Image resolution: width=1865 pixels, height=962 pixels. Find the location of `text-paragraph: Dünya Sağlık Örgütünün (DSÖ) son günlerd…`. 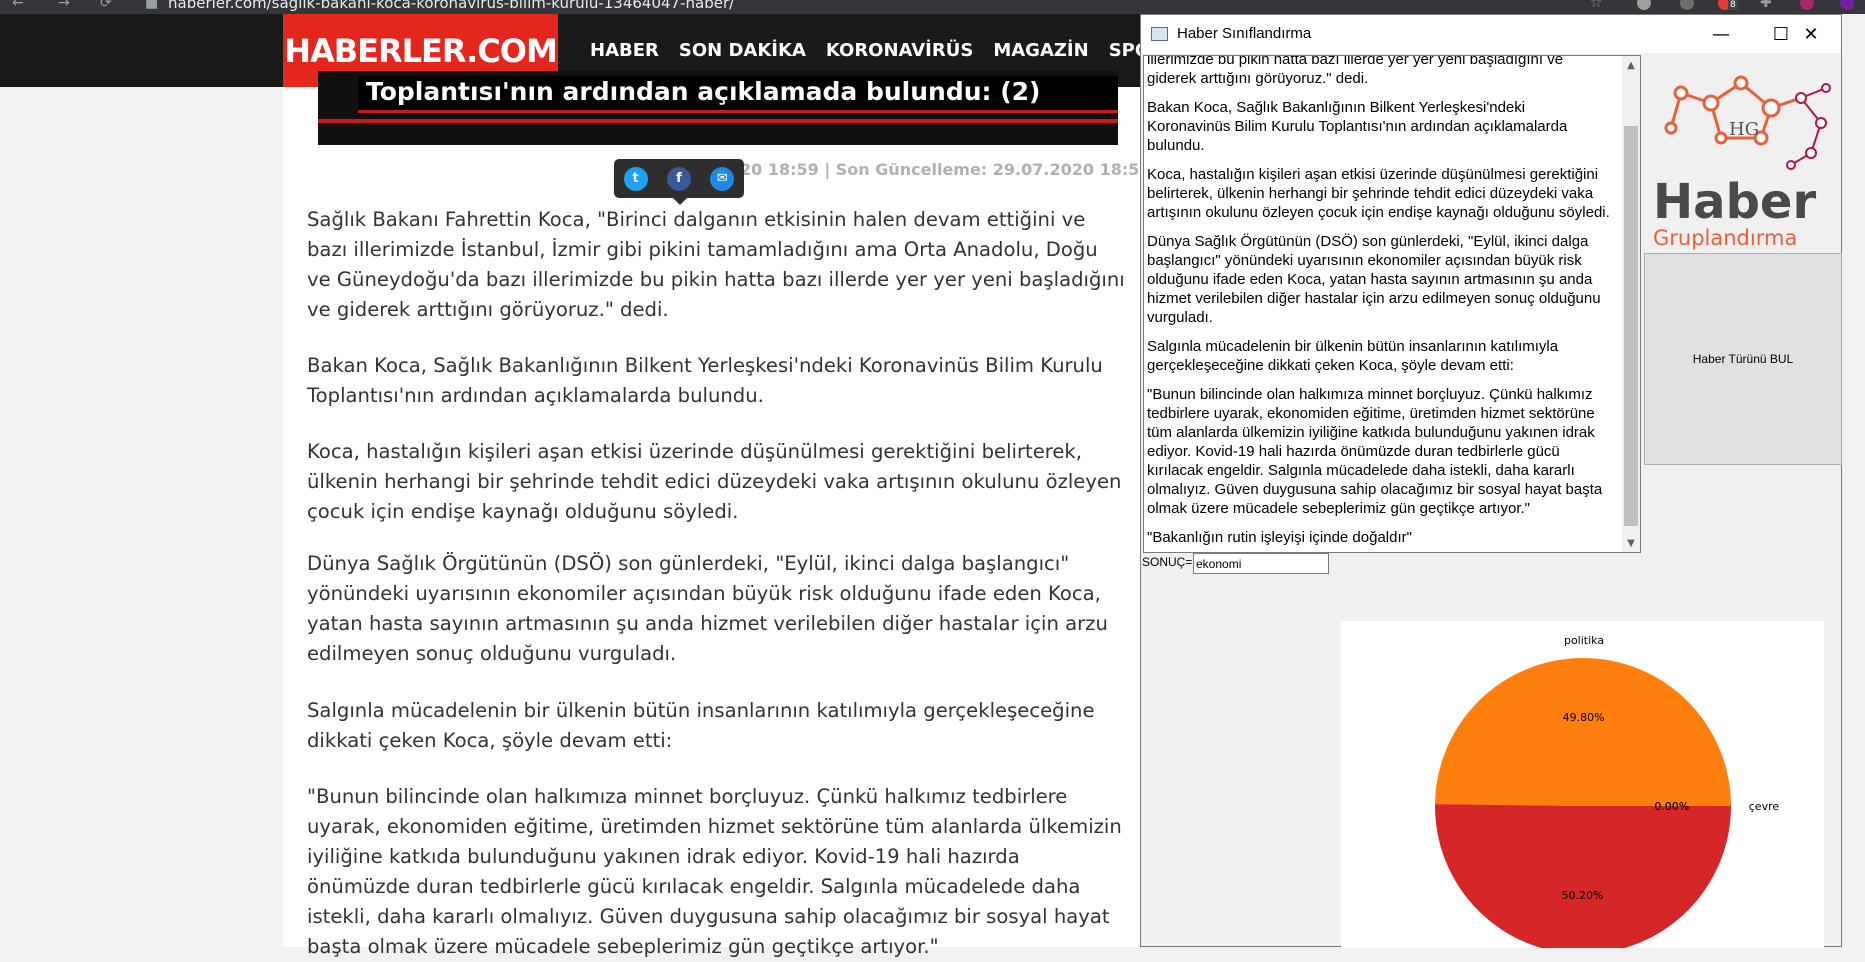

text-paragraph: Dünya Sağlık Örgütünün (DSÖ) son günlerd… is located at coordinates (1374, 279).